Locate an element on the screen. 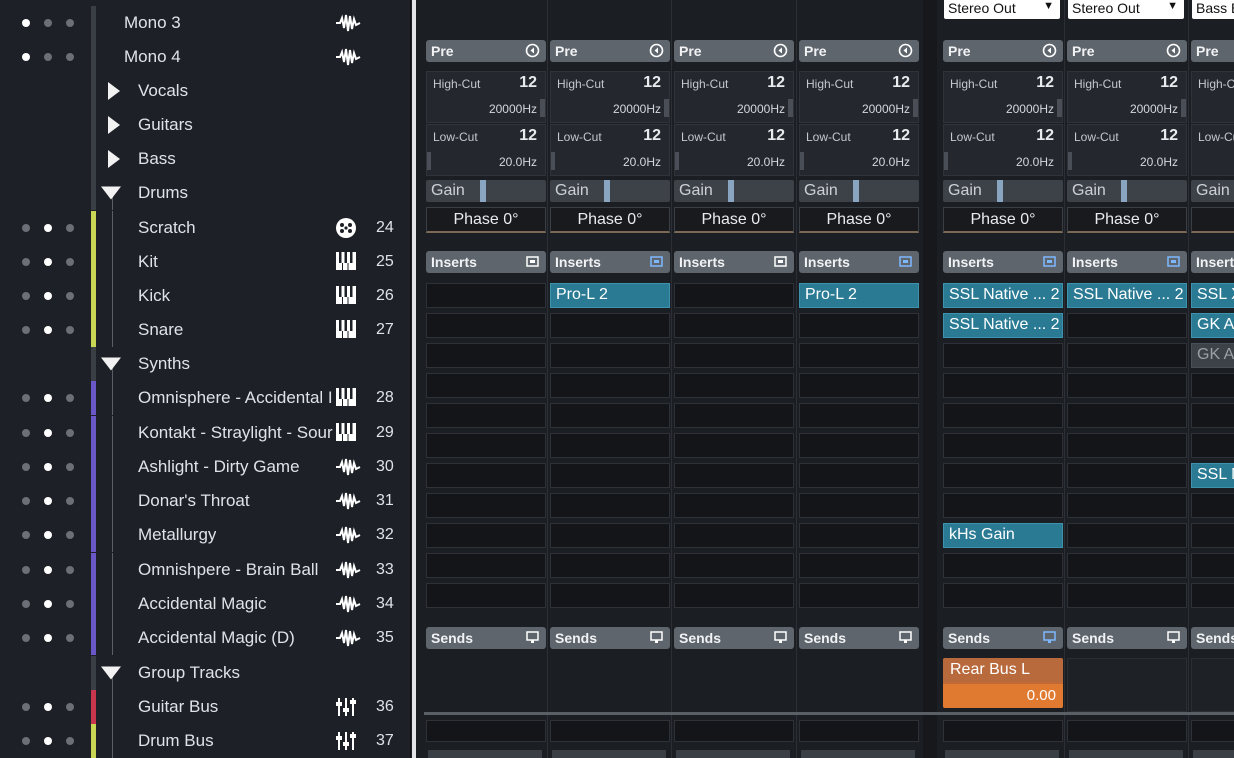 The image size is (1234, 758). gain-handle is located at coordinates (1124, 191).